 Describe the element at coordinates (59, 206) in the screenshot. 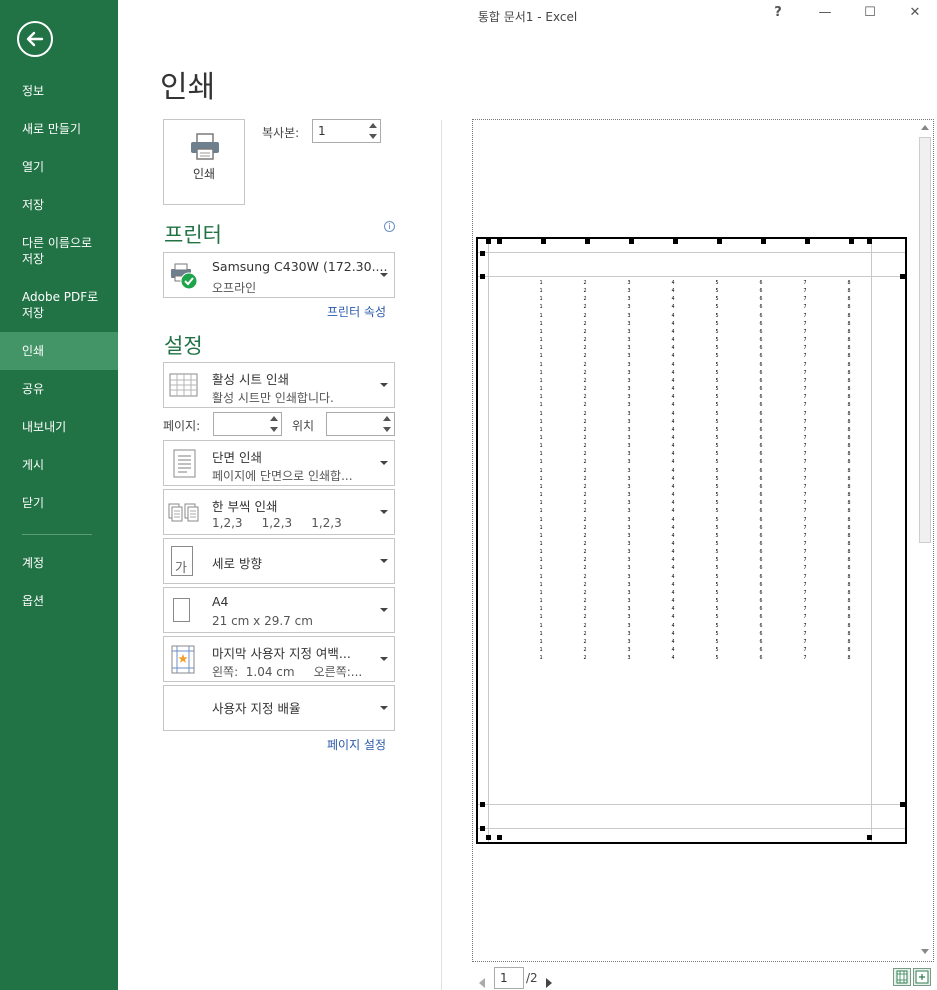

I see `nav-item-save: 저장` at that location.